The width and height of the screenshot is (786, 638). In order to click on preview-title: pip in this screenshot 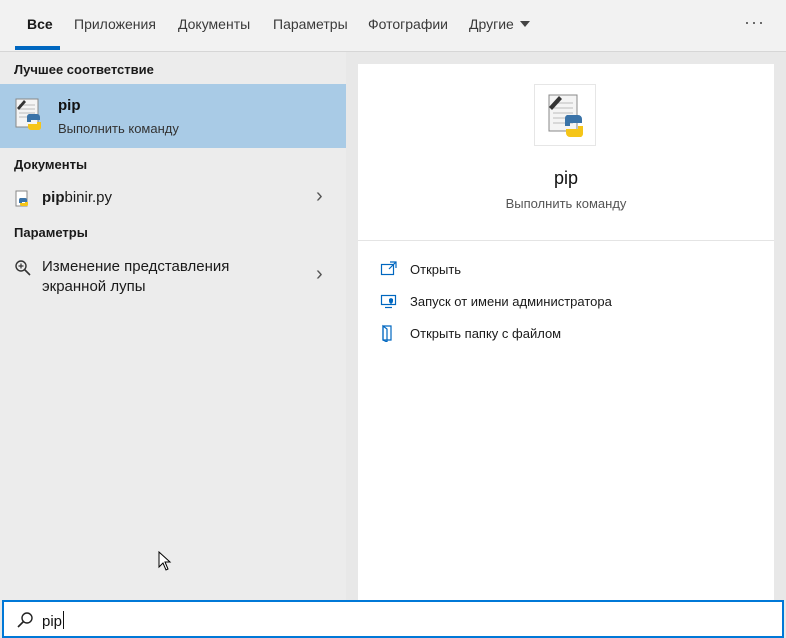, I will do `click(566, 178)`.